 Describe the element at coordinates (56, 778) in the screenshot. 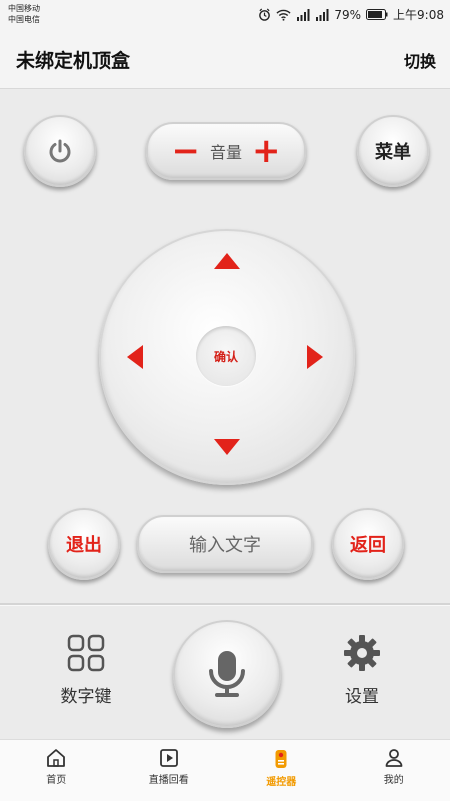

I see `tab-home-label: 首页` at that location.